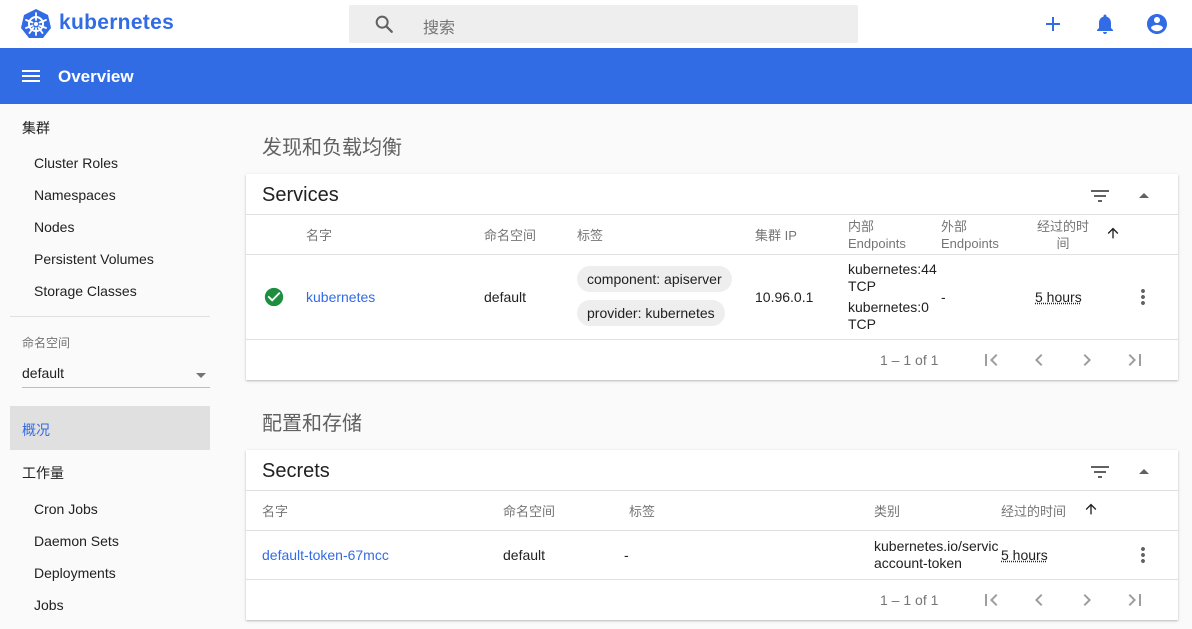 The width and height of the screenshot is (1192, 629). I want to click on sidebar-item-cluster-roles: Cluster Roles, so click(76, 163).